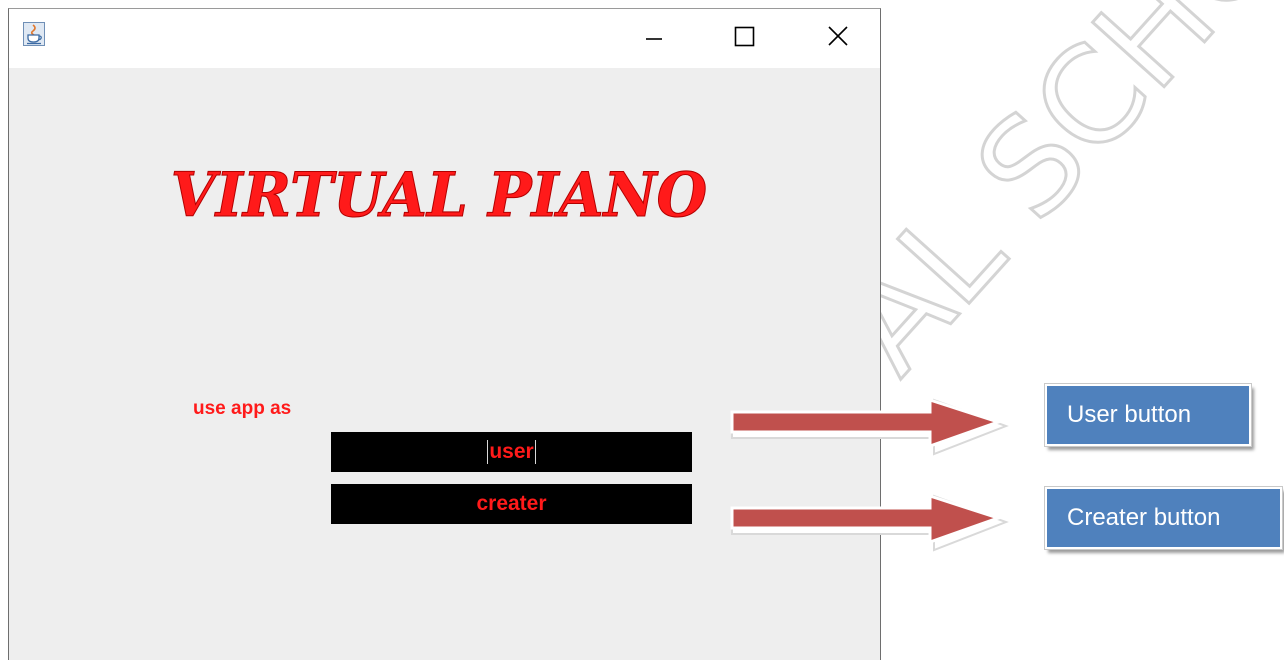 The width and height of the screenshot is (1284, 660). I want to click on user-button-label: user, so click(511, 451).